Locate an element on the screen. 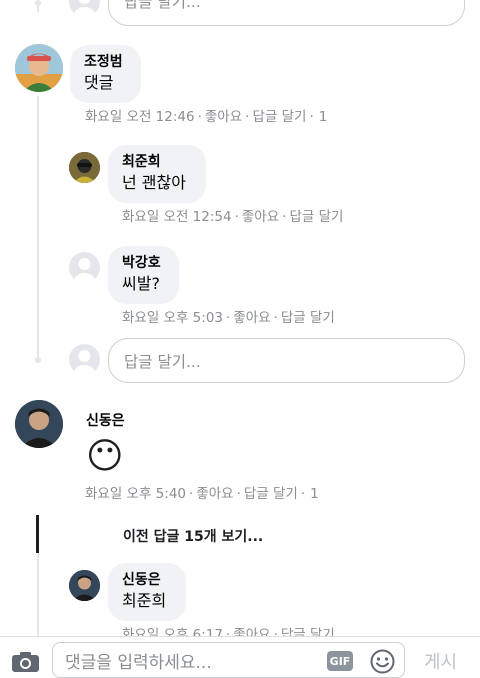 The image size is (480, 678). reply-meta: 화요일 오전 12:54 · 좋아요 · 답글 달기 is located at coordinates (233, 217).